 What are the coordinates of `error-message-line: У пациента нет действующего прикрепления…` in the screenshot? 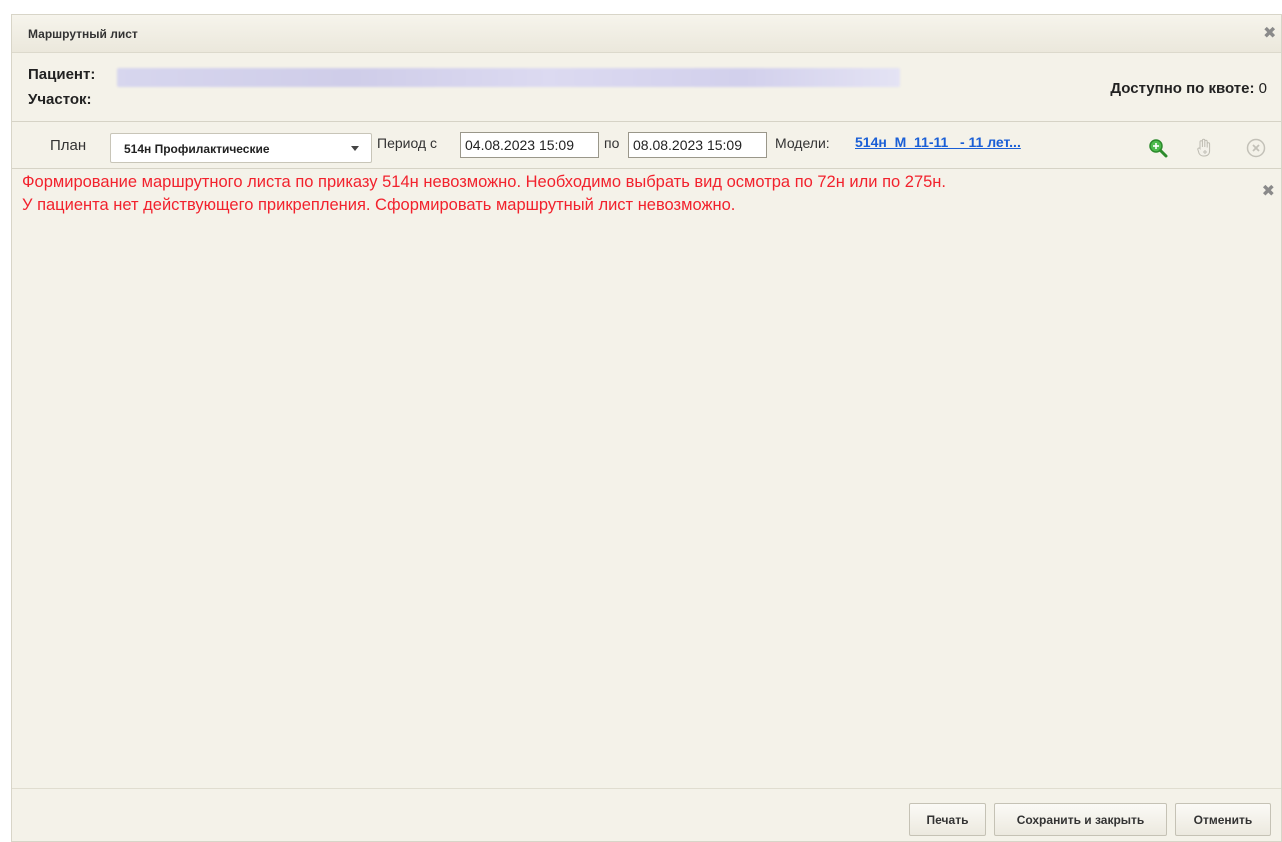 It's located at (379, 205).